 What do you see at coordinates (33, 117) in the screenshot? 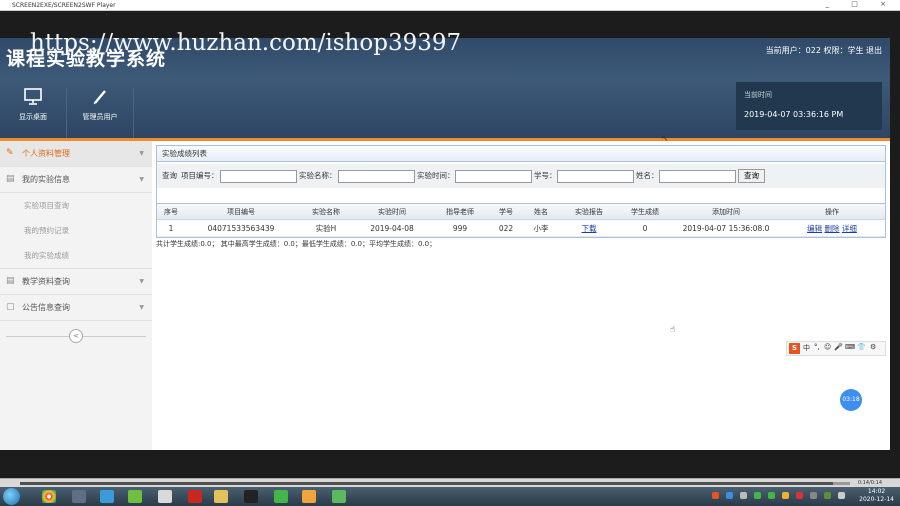
I see `show-desktop-label: 显示桌面` at bounding box center [33, 117].